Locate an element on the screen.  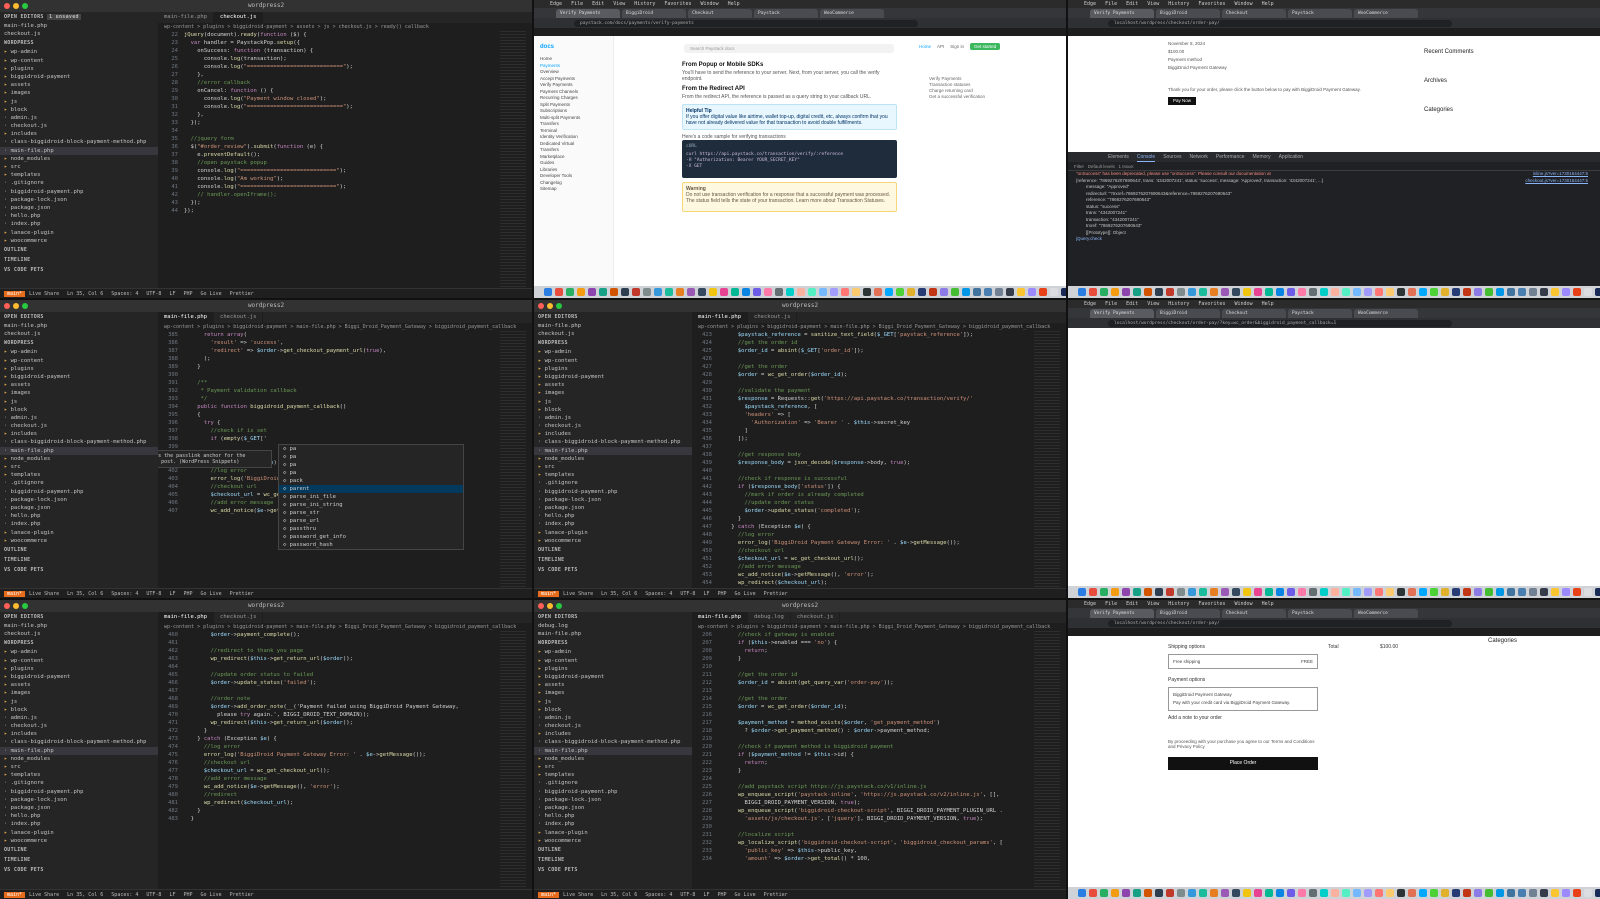
indentation: Spaces: 4 is located at coordinates (658, 594).